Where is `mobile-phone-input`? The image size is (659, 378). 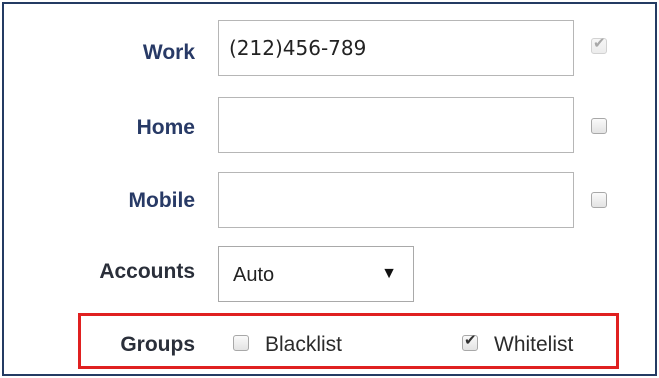
mobile-phone-input is located at coordinates (396, 200).